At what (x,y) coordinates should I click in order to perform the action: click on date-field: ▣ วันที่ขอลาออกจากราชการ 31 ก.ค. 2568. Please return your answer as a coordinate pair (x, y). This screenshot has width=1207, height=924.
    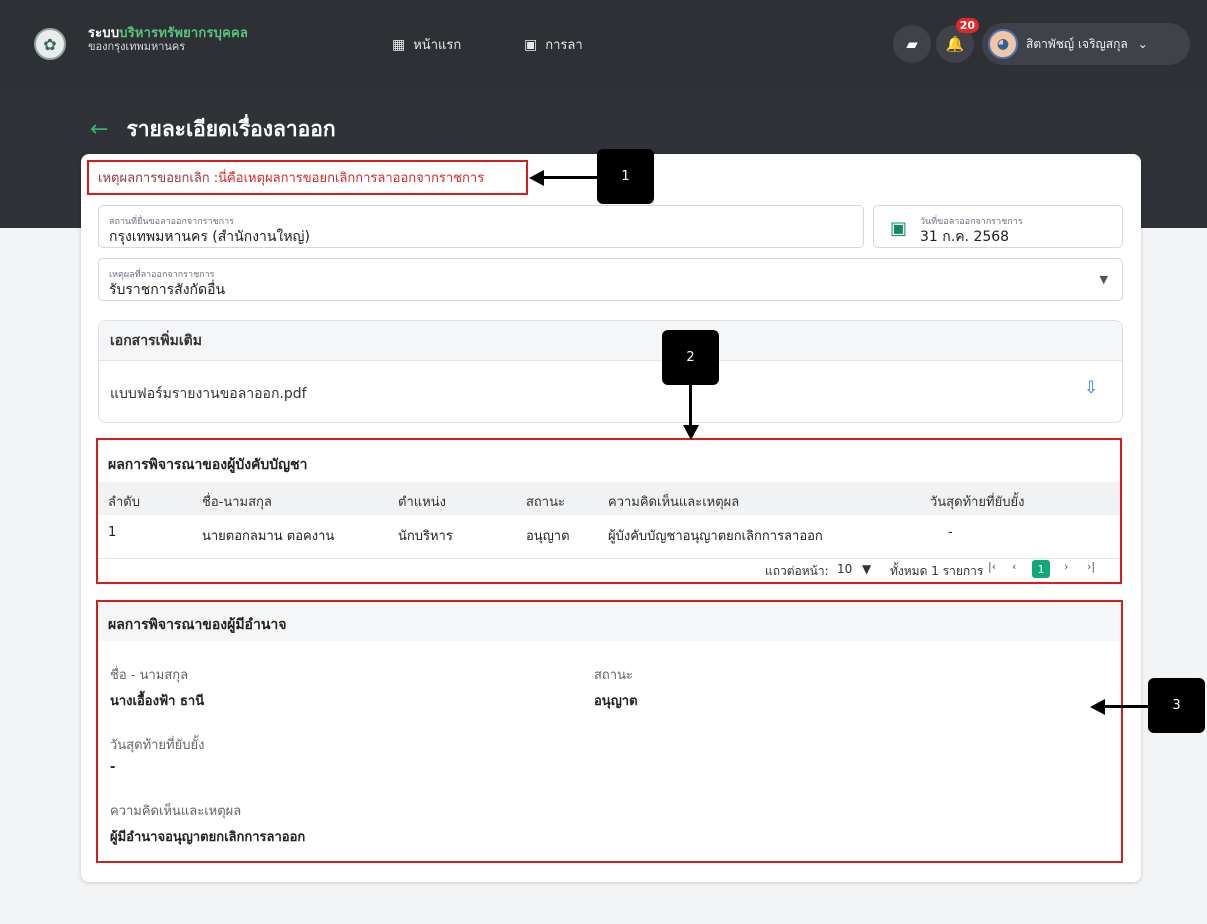
    Looking at the image, I should click on (998, 226).